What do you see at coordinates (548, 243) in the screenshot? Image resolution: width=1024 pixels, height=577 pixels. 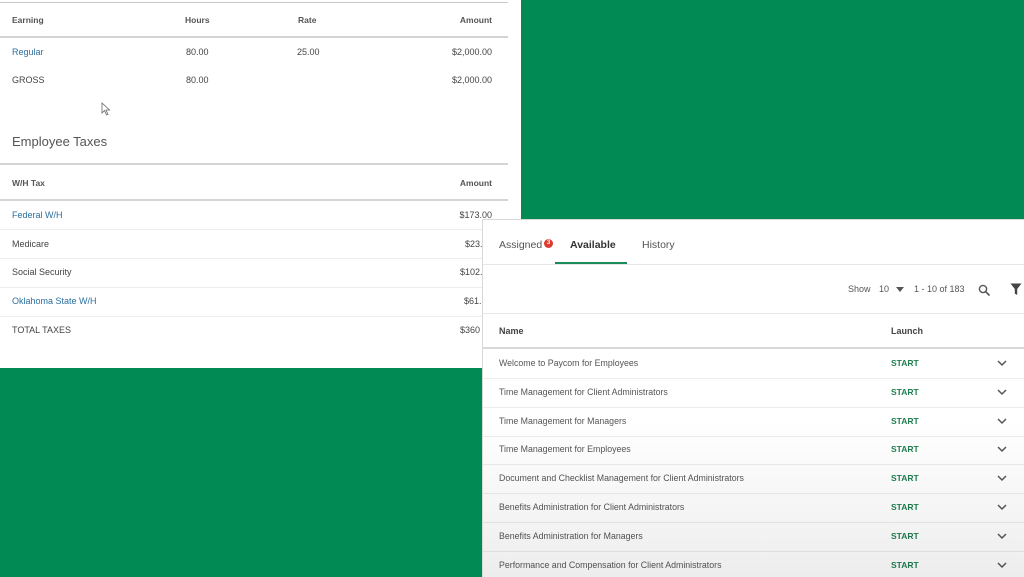 I see `assigned-count-badge: 3` at bounding box center [548, 243].